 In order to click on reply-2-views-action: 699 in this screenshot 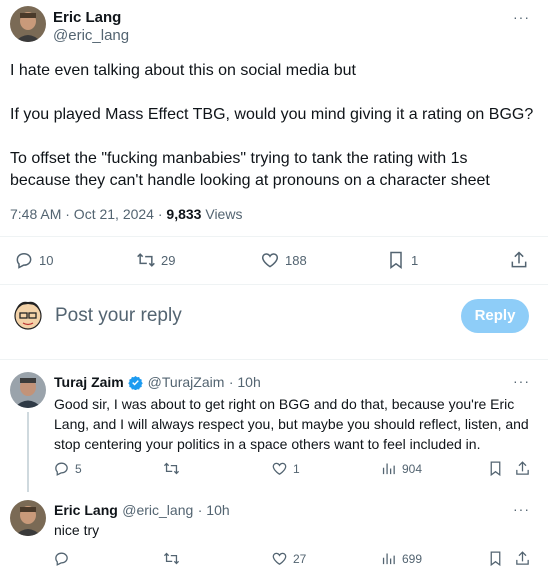, I will do `click(401, 558)`.